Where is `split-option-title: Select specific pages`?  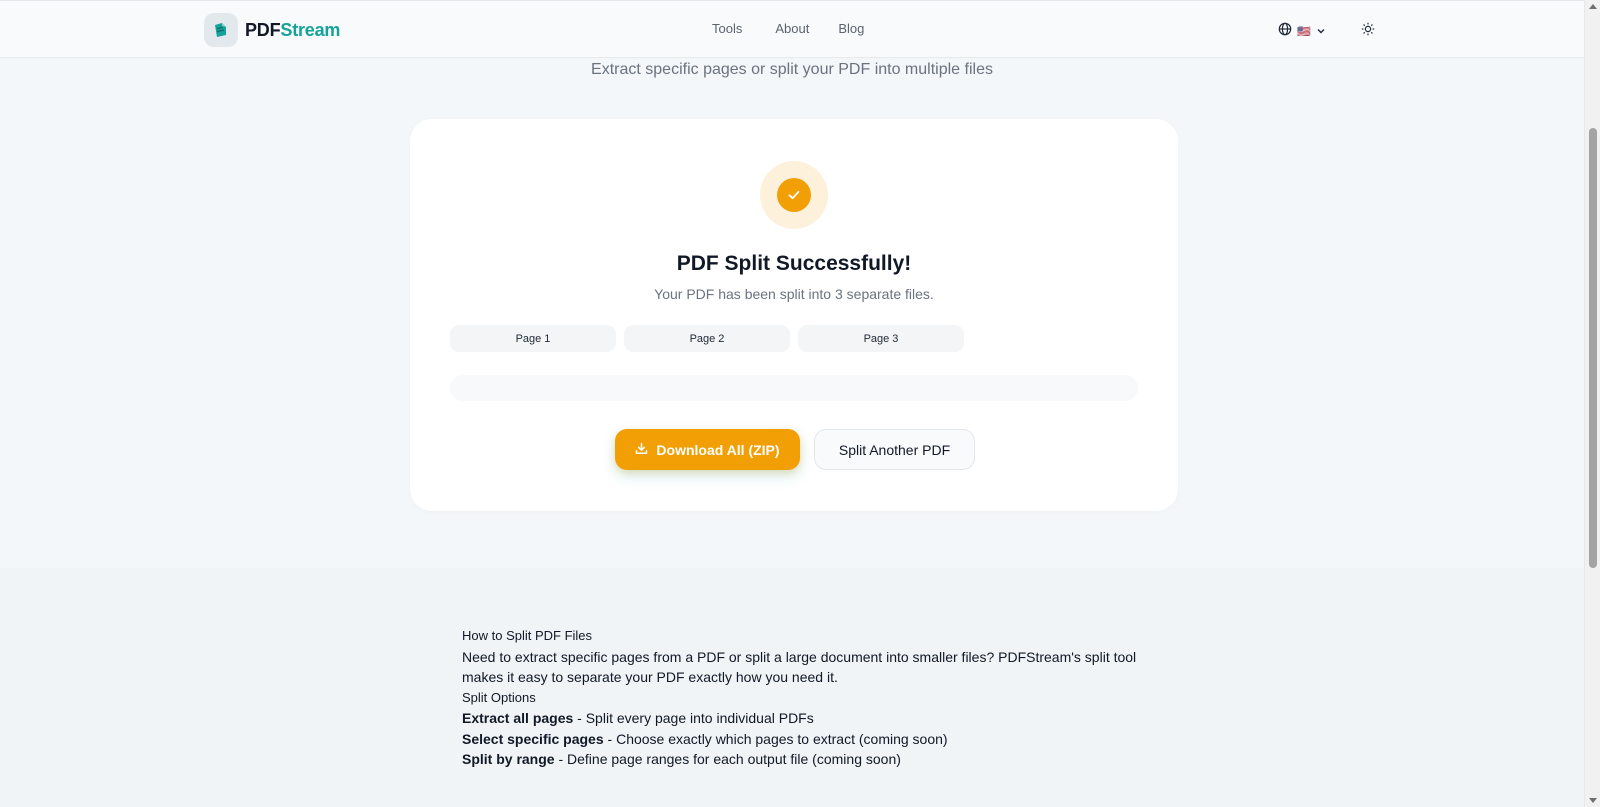 split-option-title: Select specific pages is located at coordinates (533, 738).